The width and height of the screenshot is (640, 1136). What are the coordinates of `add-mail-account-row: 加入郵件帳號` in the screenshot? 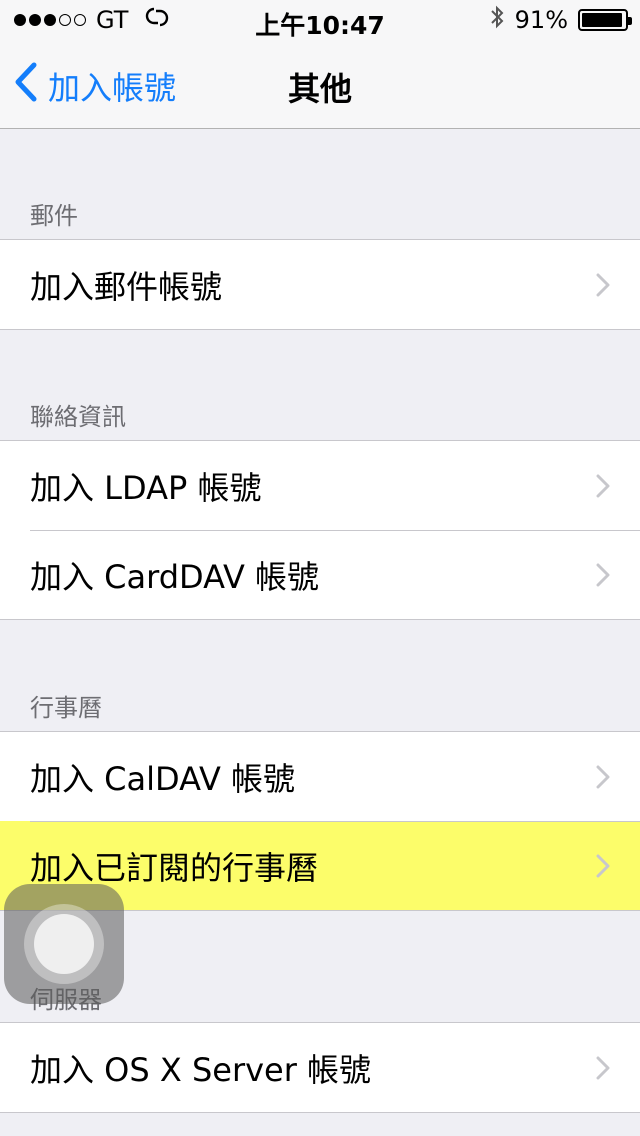 It's located at (320, 284).